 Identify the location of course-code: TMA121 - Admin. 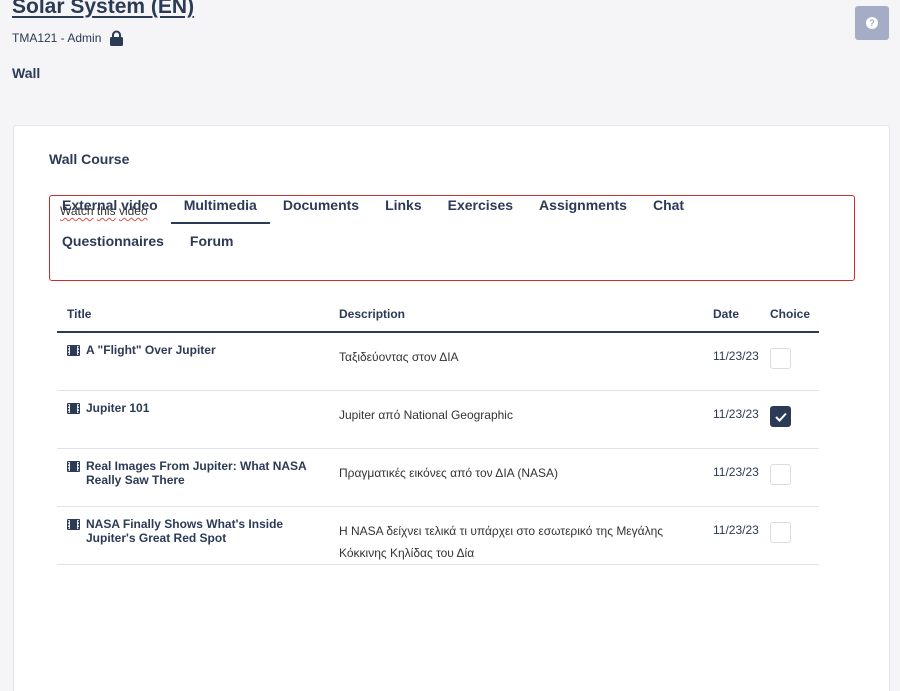
(57, 38).